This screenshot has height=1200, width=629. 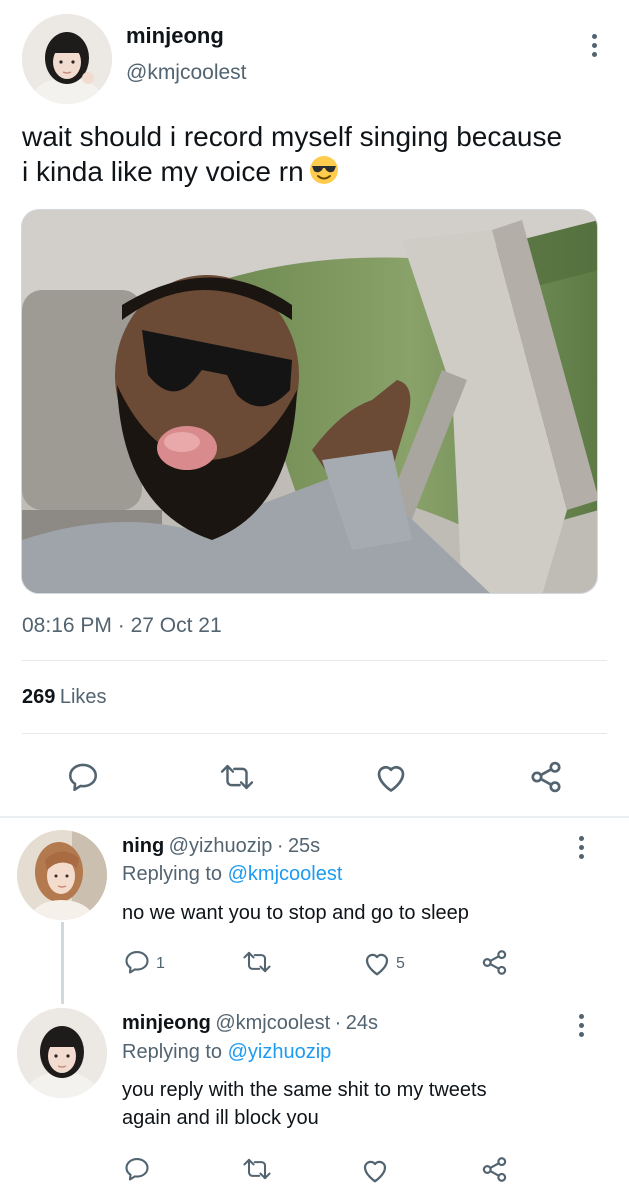 What do you see at coordinates (400, 963) in the screenshot?
I see `like-count: 5` at bounding box center [400, 963].